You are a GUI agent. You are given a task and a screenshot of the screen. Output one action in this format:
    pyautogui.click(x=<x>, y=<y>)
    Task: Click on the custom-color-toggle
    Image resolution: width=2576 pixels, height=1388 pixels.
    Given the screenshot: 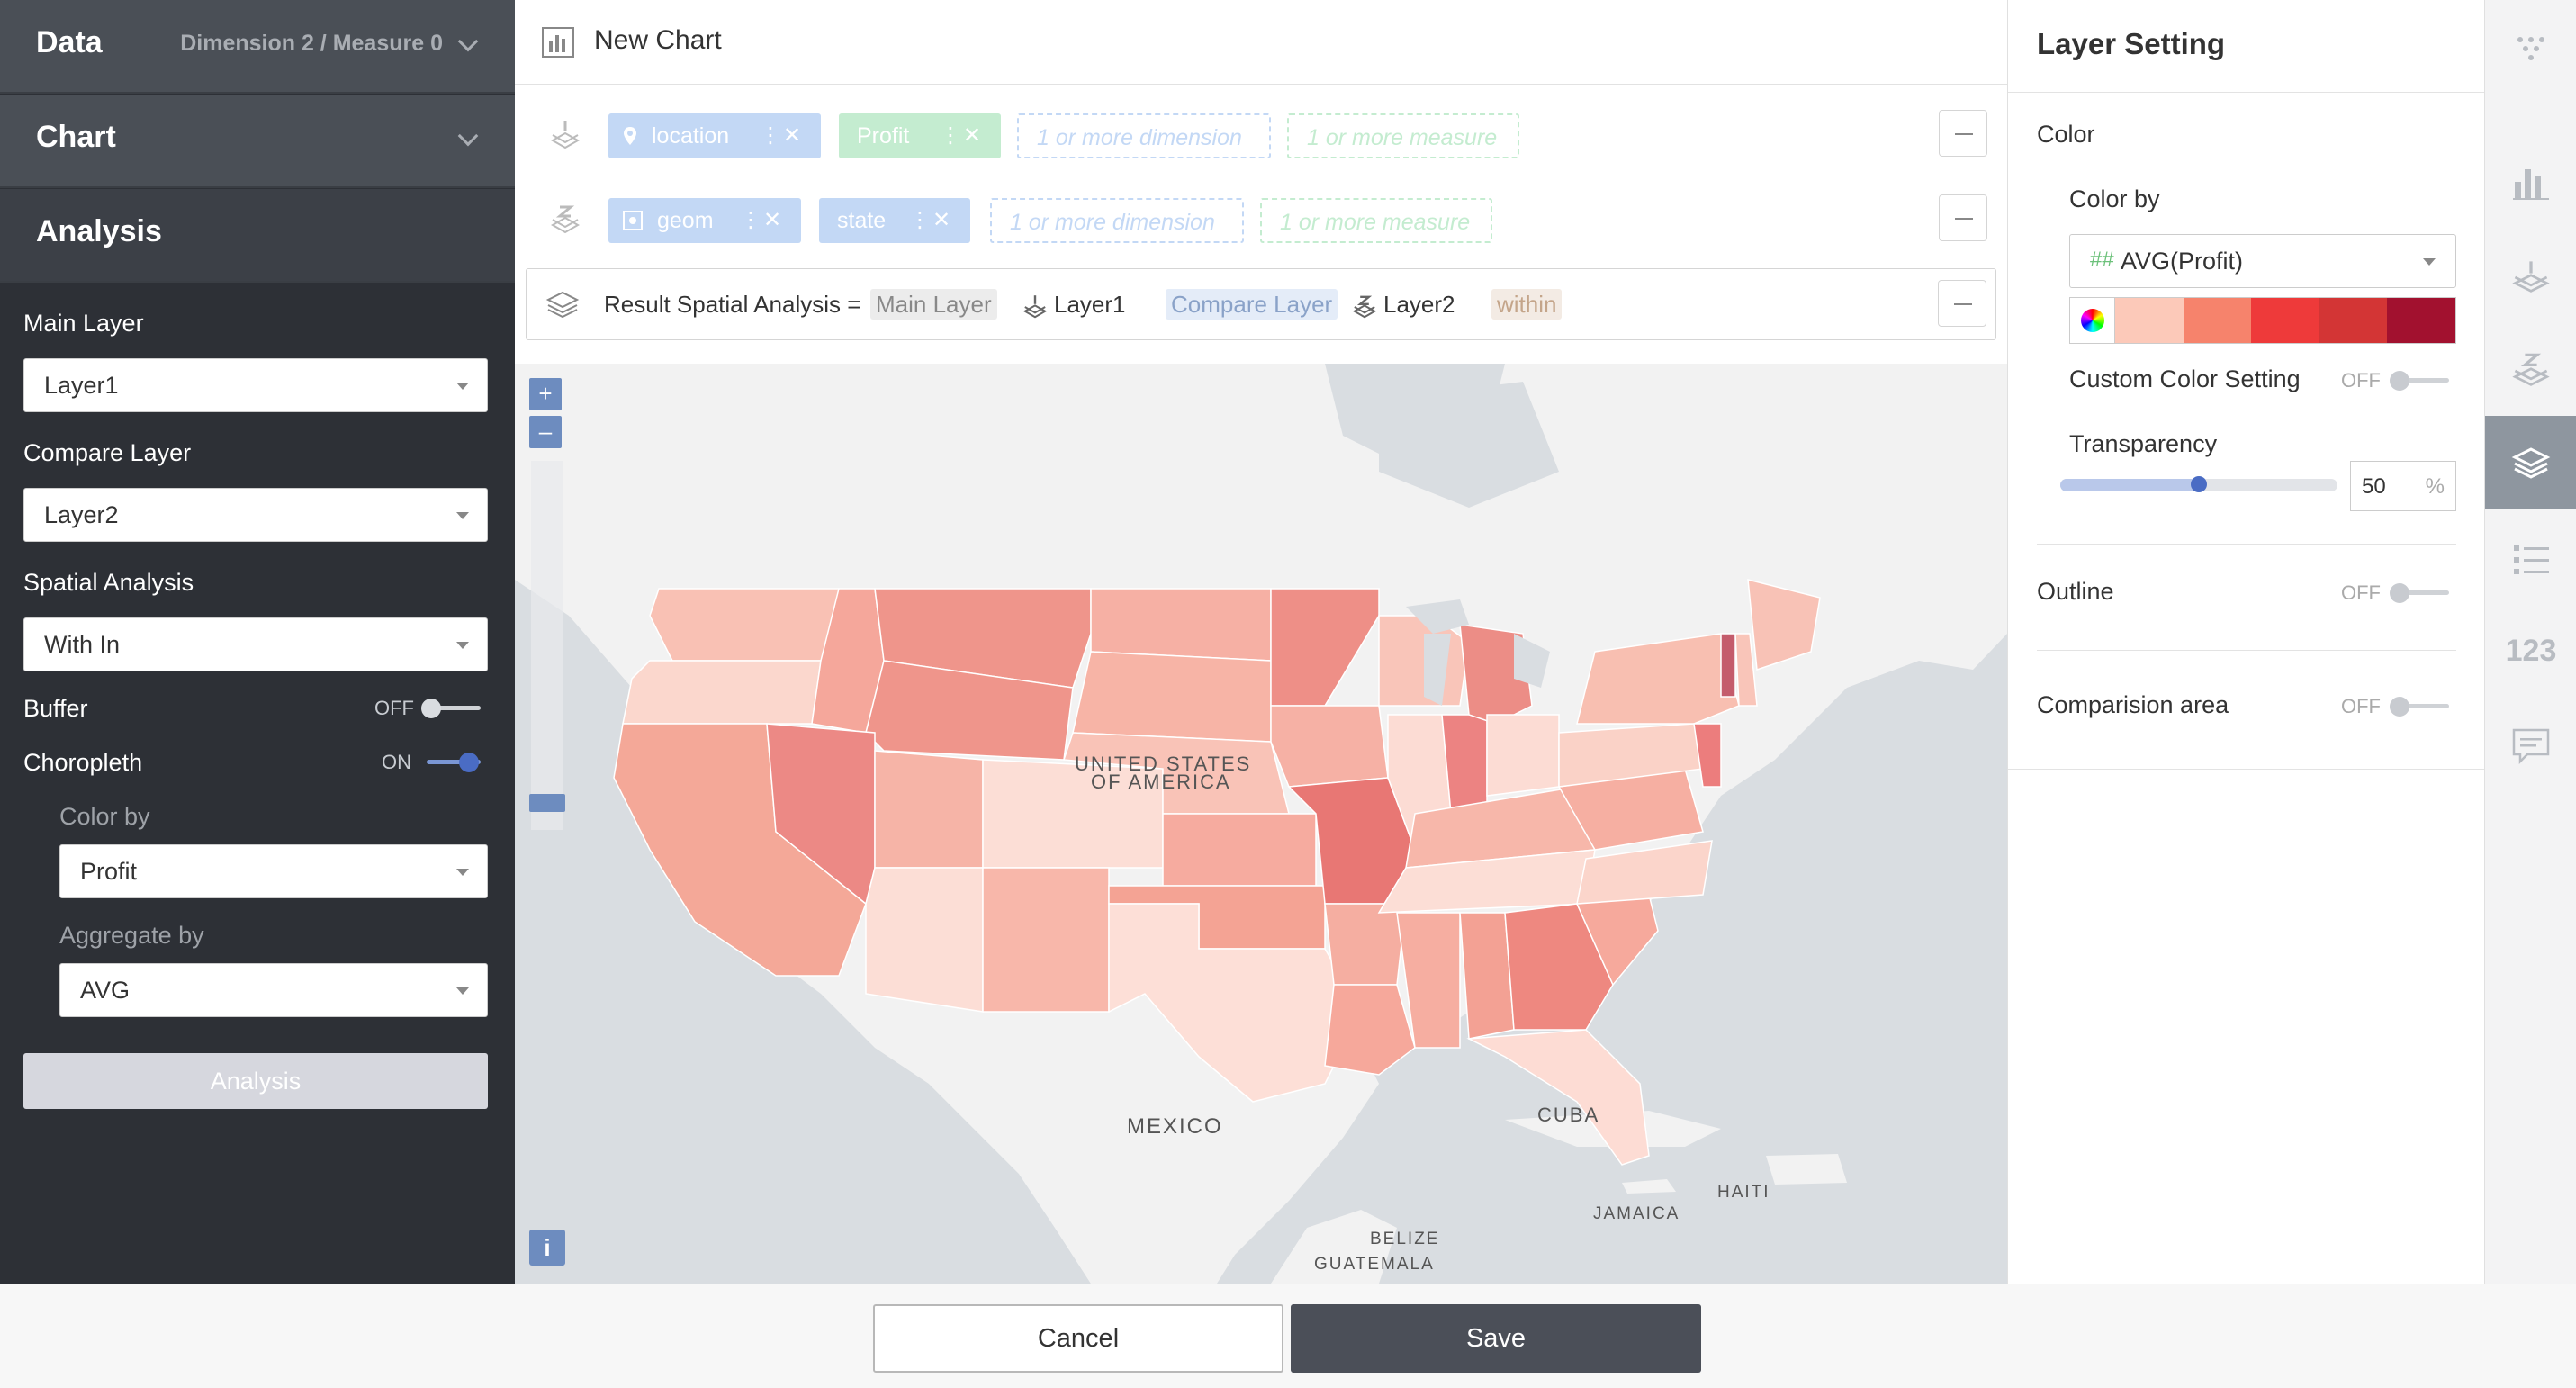 What is the action you would take?
    pyautogui.click(x=2419, y=380)
    